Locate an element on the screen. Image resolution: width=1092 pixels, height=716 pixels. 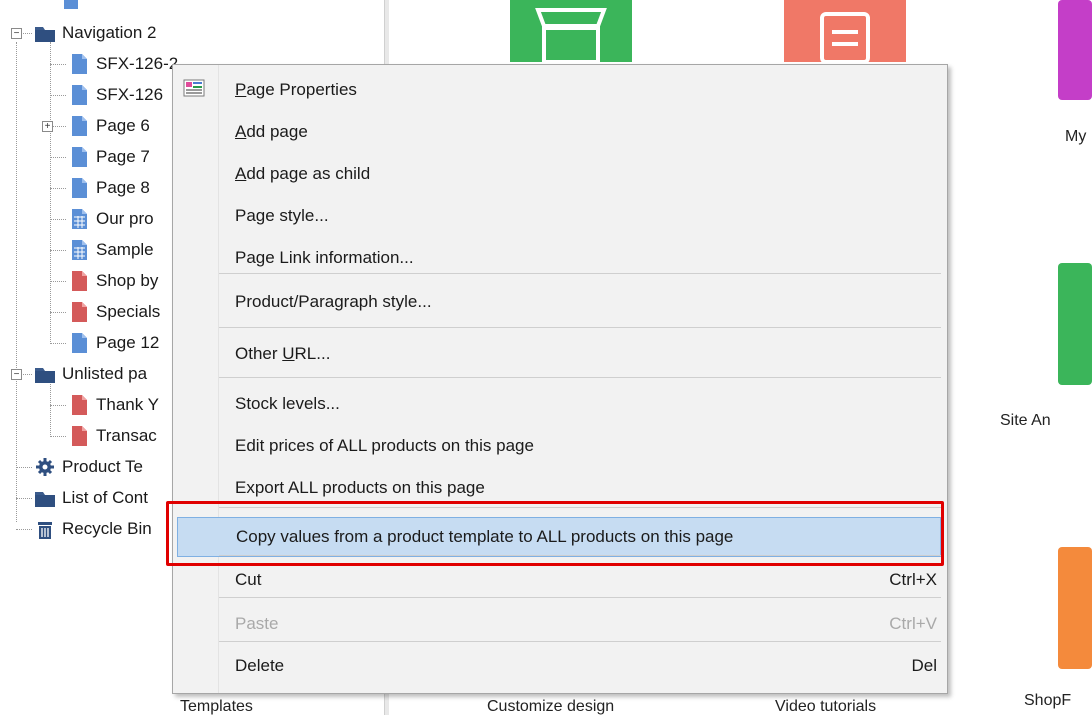
tree-item: Product Te is located at coordinates (88, 467).